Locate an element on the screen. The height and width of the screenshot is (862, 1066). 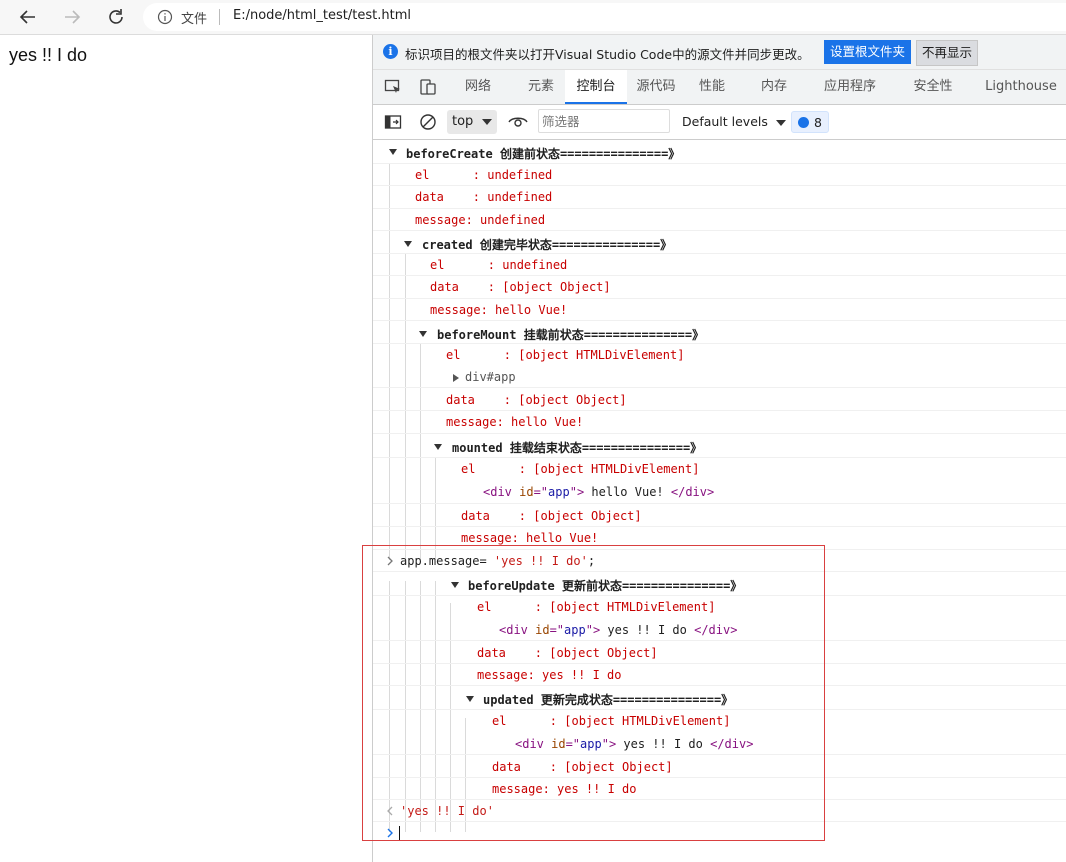
tab-console: 控制台 is located at coordinates (596, 87).